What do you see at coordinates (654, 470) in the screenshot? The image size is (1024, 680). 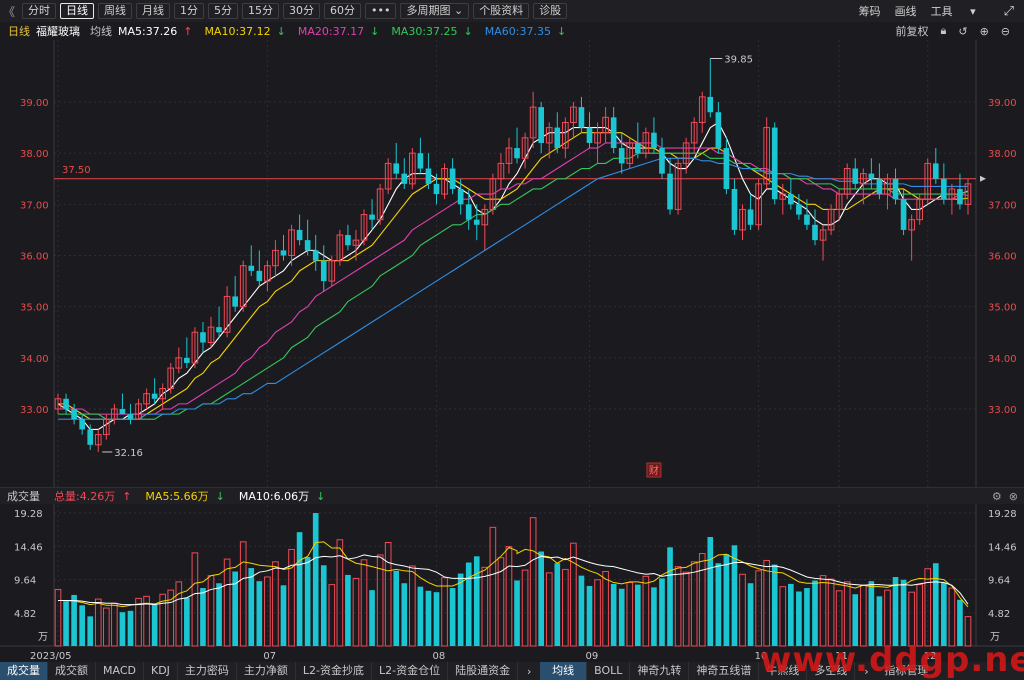 I see `finance-marker-label: 财` at bounding box center [654, 470].